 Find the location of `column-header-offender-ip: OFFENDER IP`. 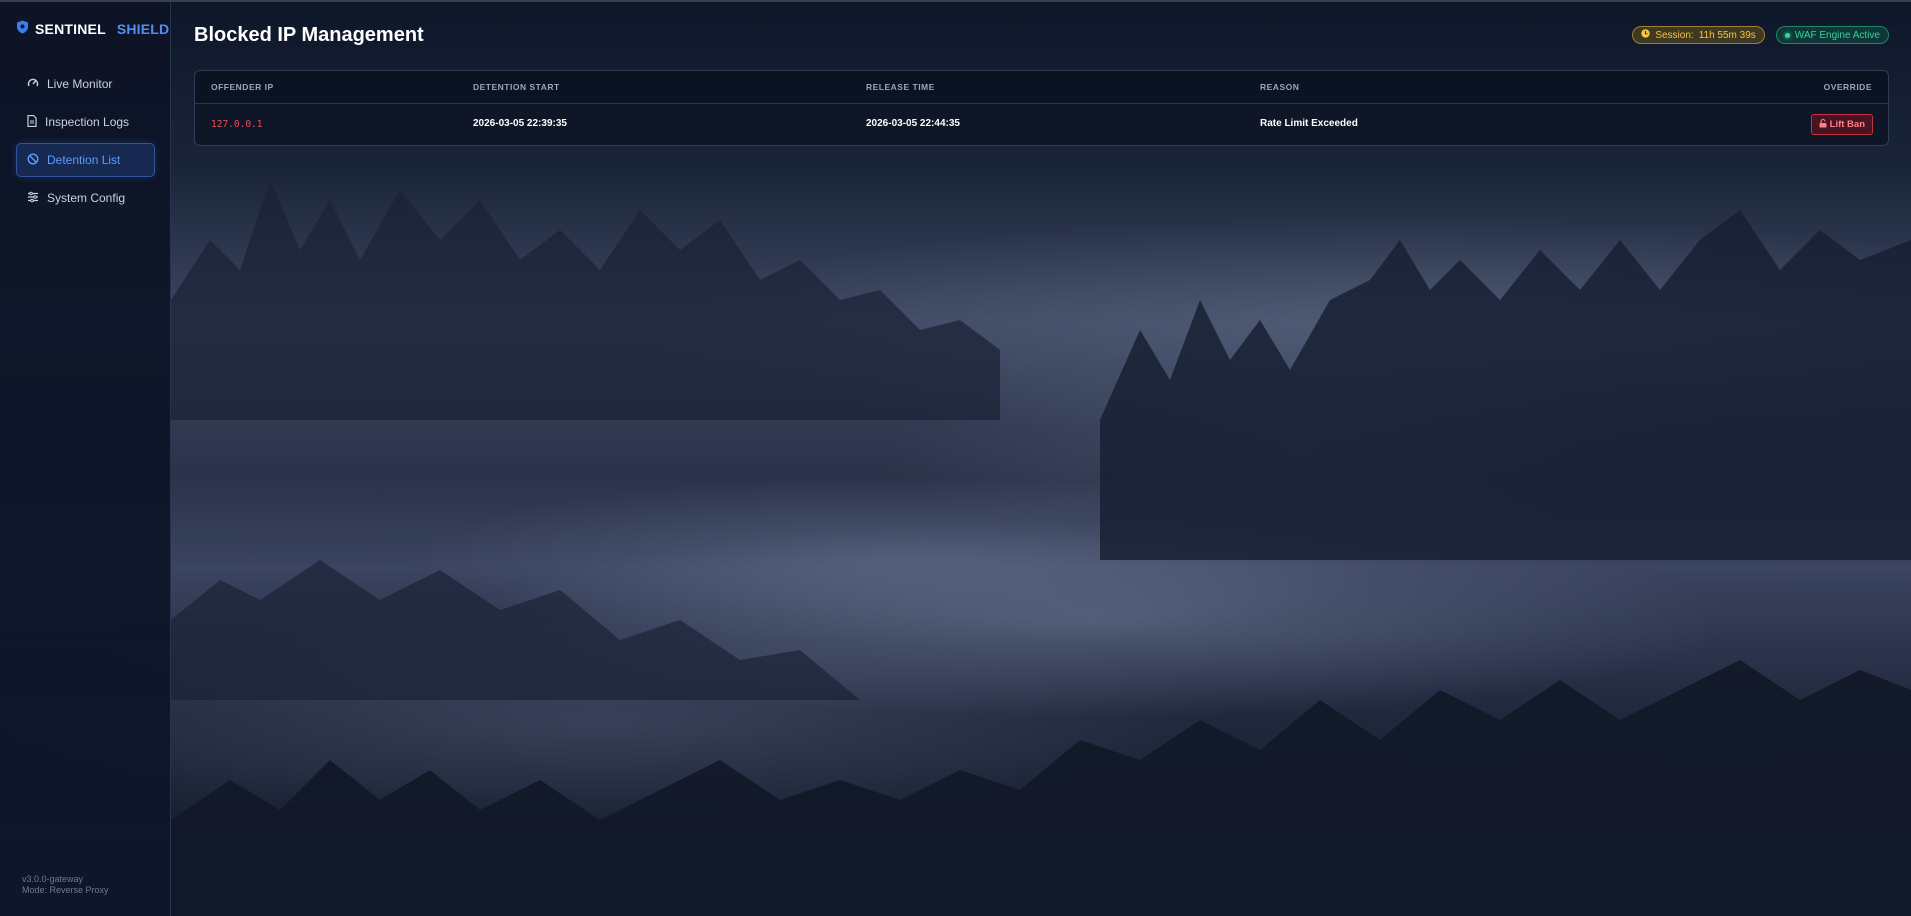

column-header-offender-ip: OFFENDER IP is located at coordinates (242, 87).